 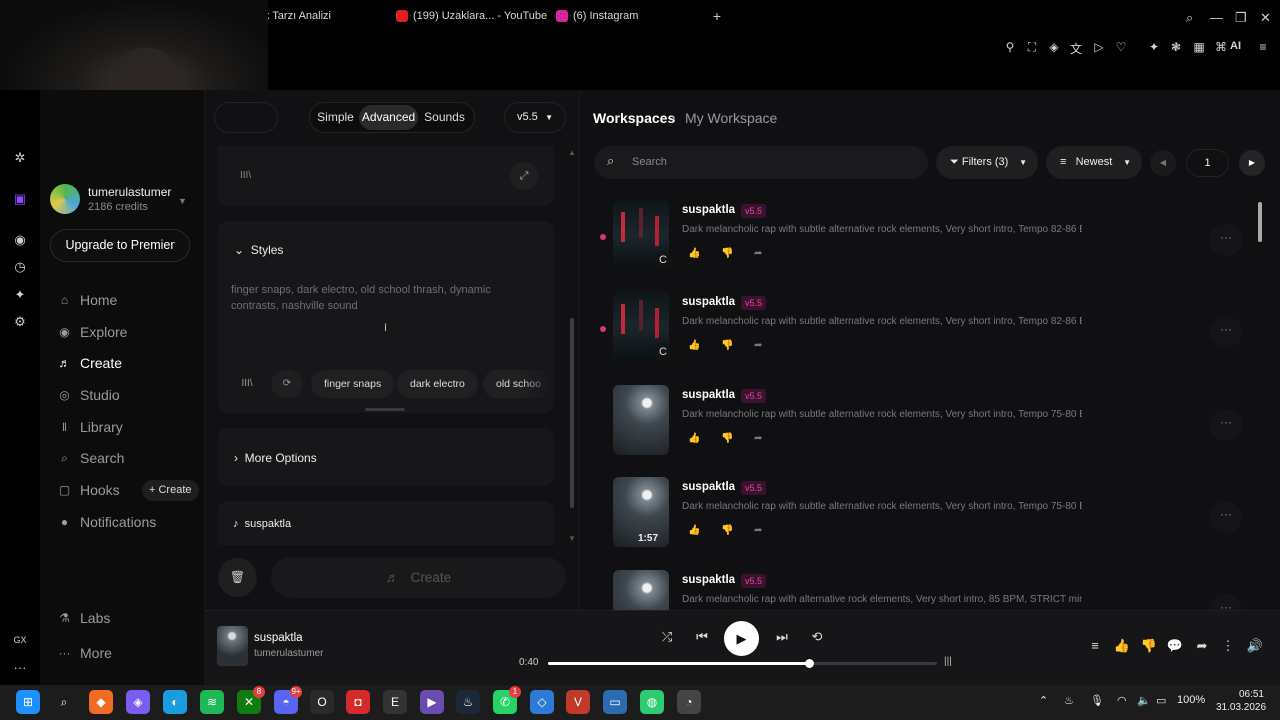 I want to click on breadcrumb-workspaces: Workspaces, so click(x=634, y=118).